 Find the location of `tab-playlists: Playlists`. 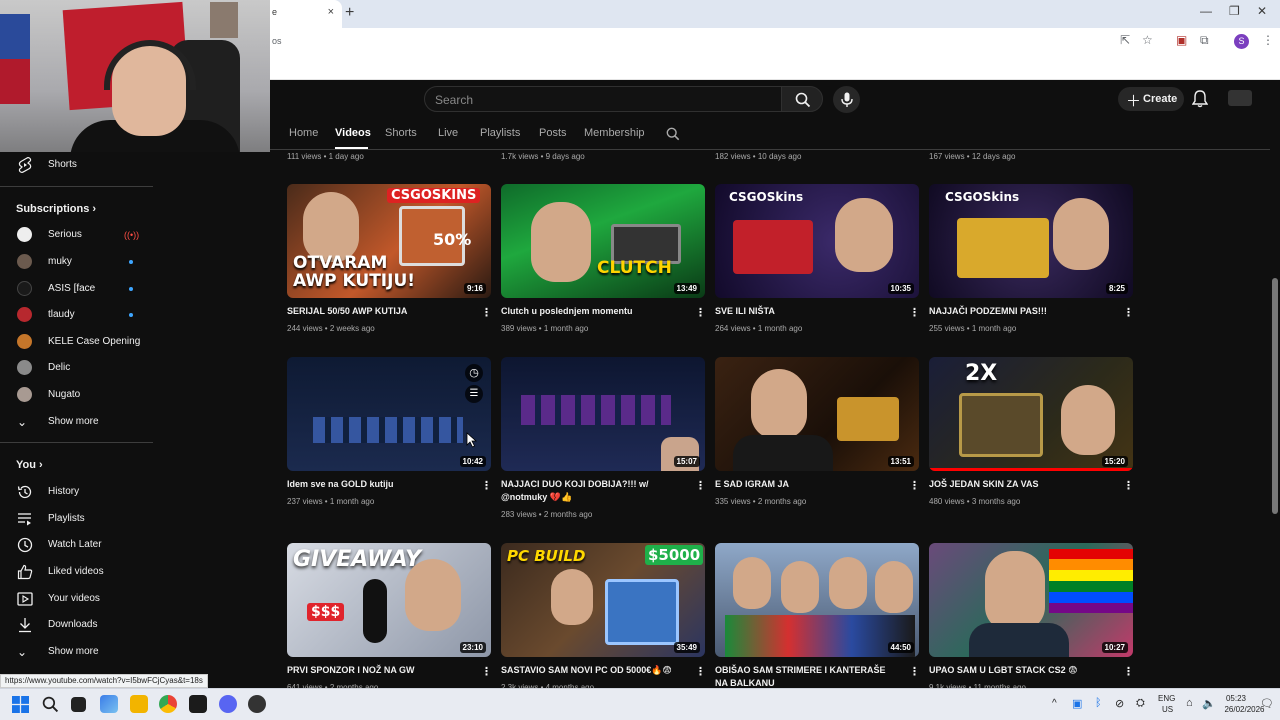

tab-playlists: Playlists is located at coordinates (500, 133).